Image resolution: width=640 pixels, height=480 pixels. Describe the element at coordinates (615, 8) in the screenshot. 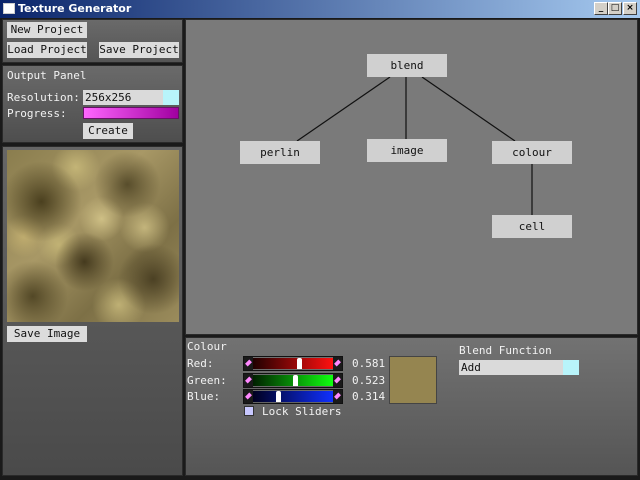

I see `maximize-button: □` at that location.